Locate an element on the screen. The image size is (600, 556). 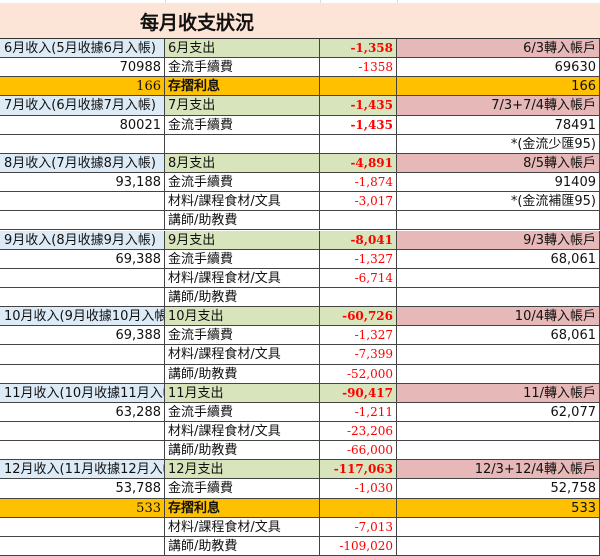
income-cell: 11月收入(10月收據11月入帳) is located at coordinates (82, 393).